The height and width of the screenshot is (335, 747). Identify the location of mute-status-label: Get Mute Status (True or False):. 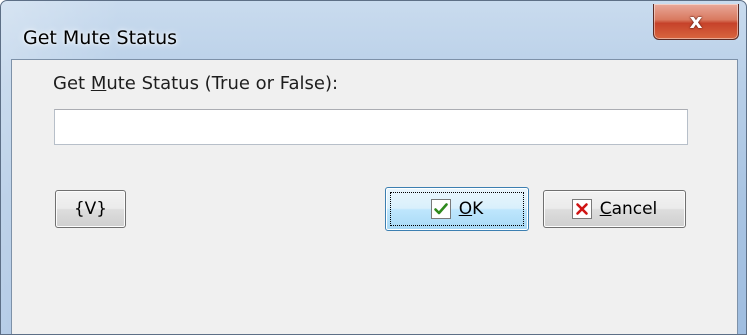
(195, 83).